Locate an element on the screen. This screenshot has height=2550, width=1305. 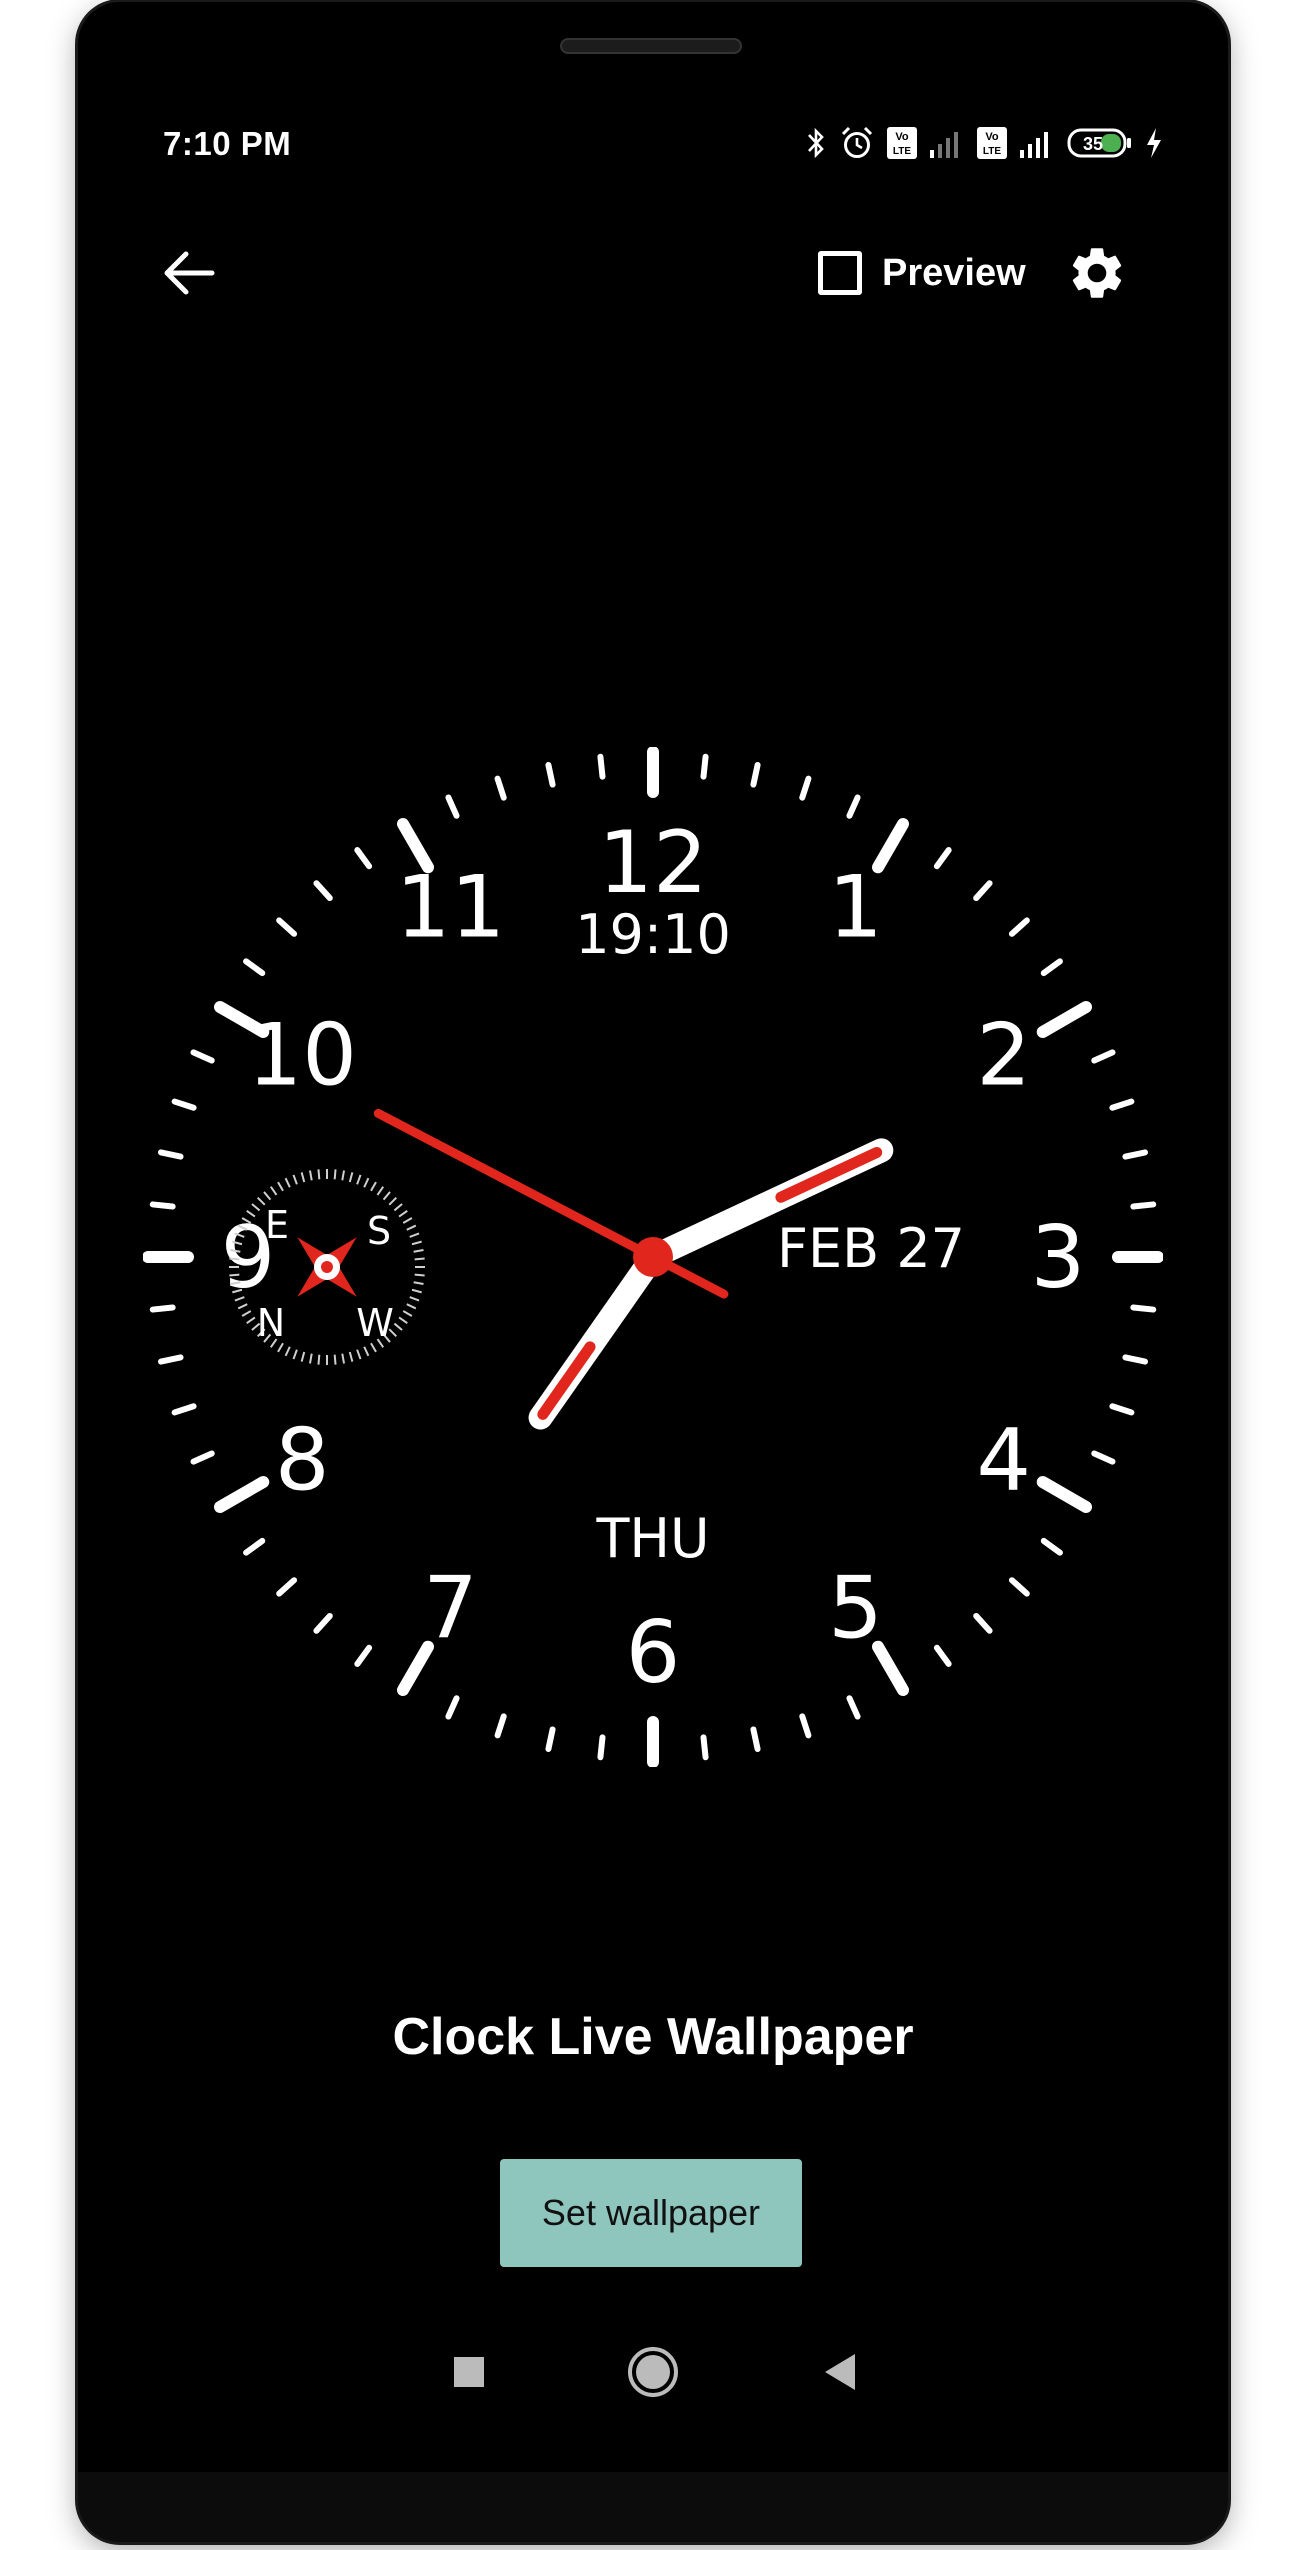
clock-numeral: 12 is located at coordinates (652, 863).